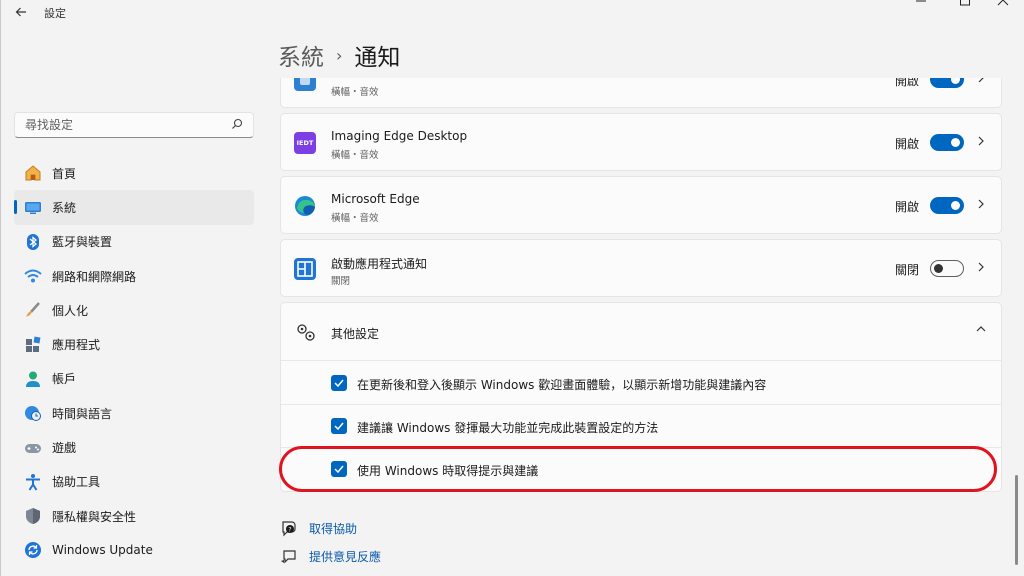 Image resolution: width=1024 pixels, height=576 pixels. What do you see at coordinates (33, 173) in the screenshot?
I see `home-icon` at bounding box center [33, 173].